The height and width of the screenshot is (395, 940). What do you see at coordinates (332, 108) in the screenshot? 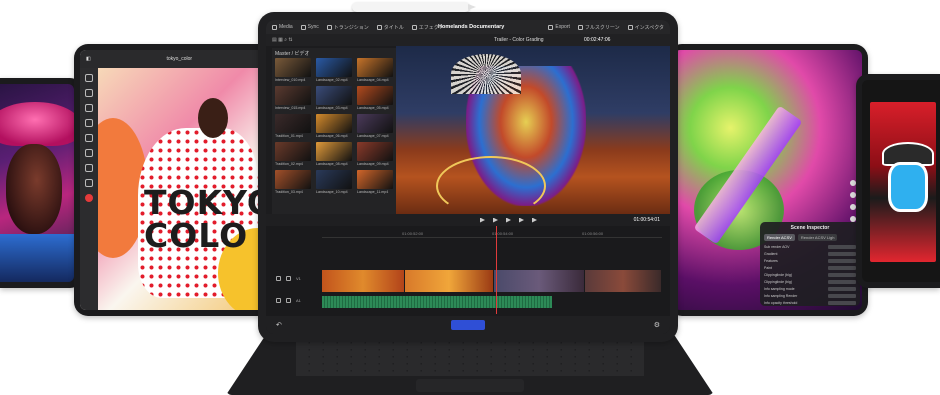
I see `clip-name: Landscape_03.mp4` at bounding box center [332, 108].